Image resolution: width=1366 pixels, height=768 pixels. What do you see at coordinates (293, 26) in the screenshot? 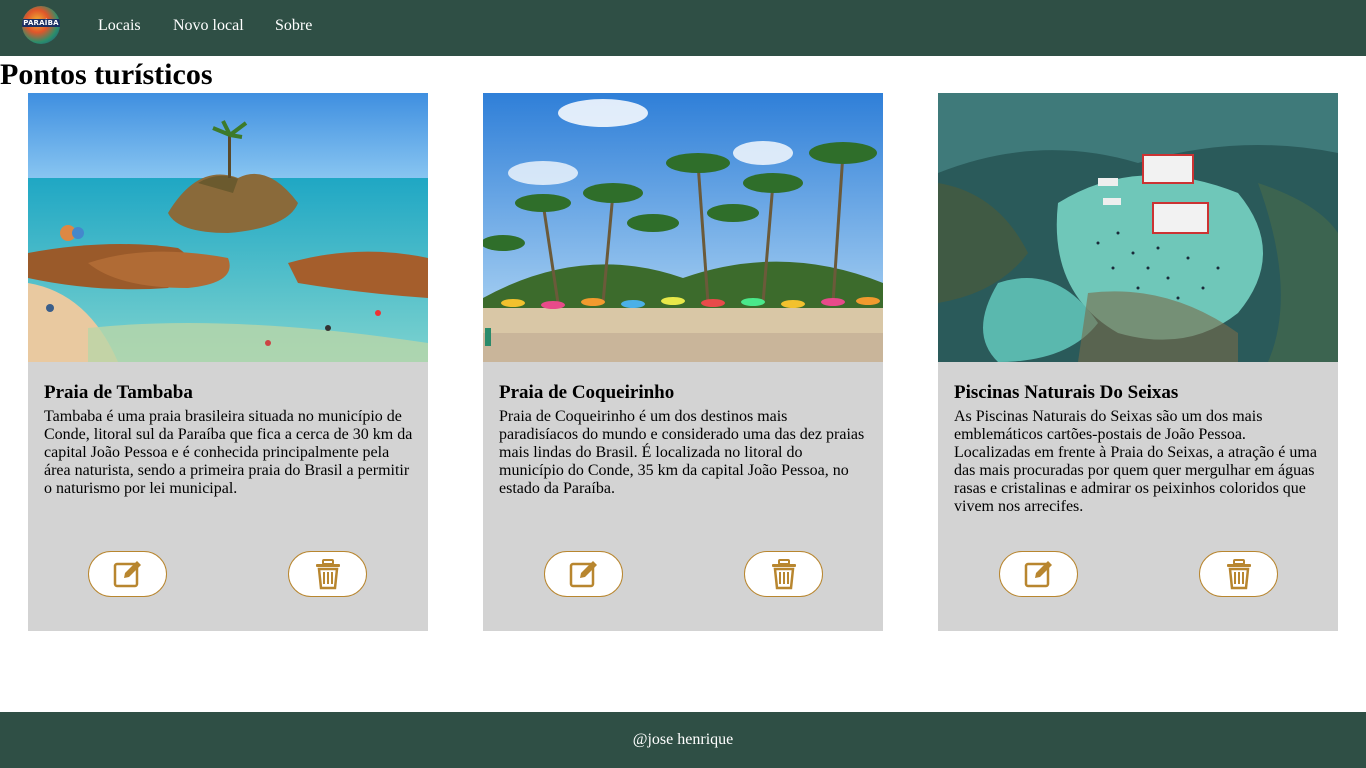
I see `nav-link-sobre: Sobre` at bounding box center [293, 26].